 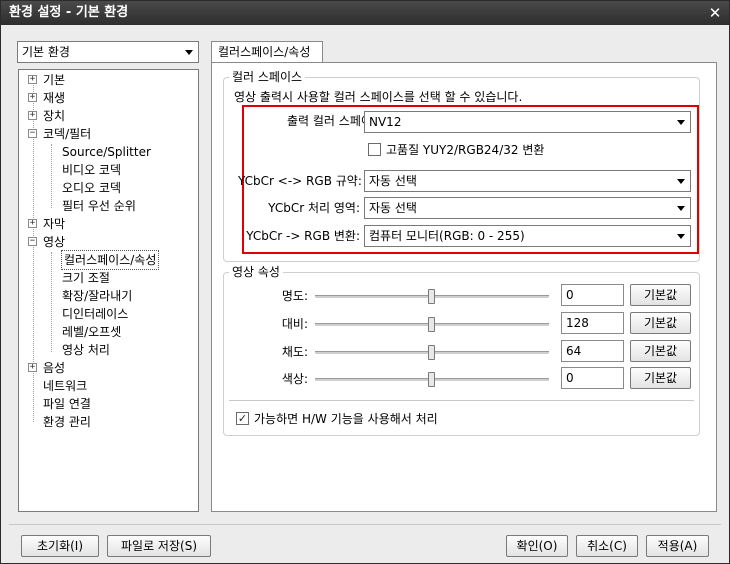 I want to click on tree-item-label: 자막, so click(x=54, y=224).